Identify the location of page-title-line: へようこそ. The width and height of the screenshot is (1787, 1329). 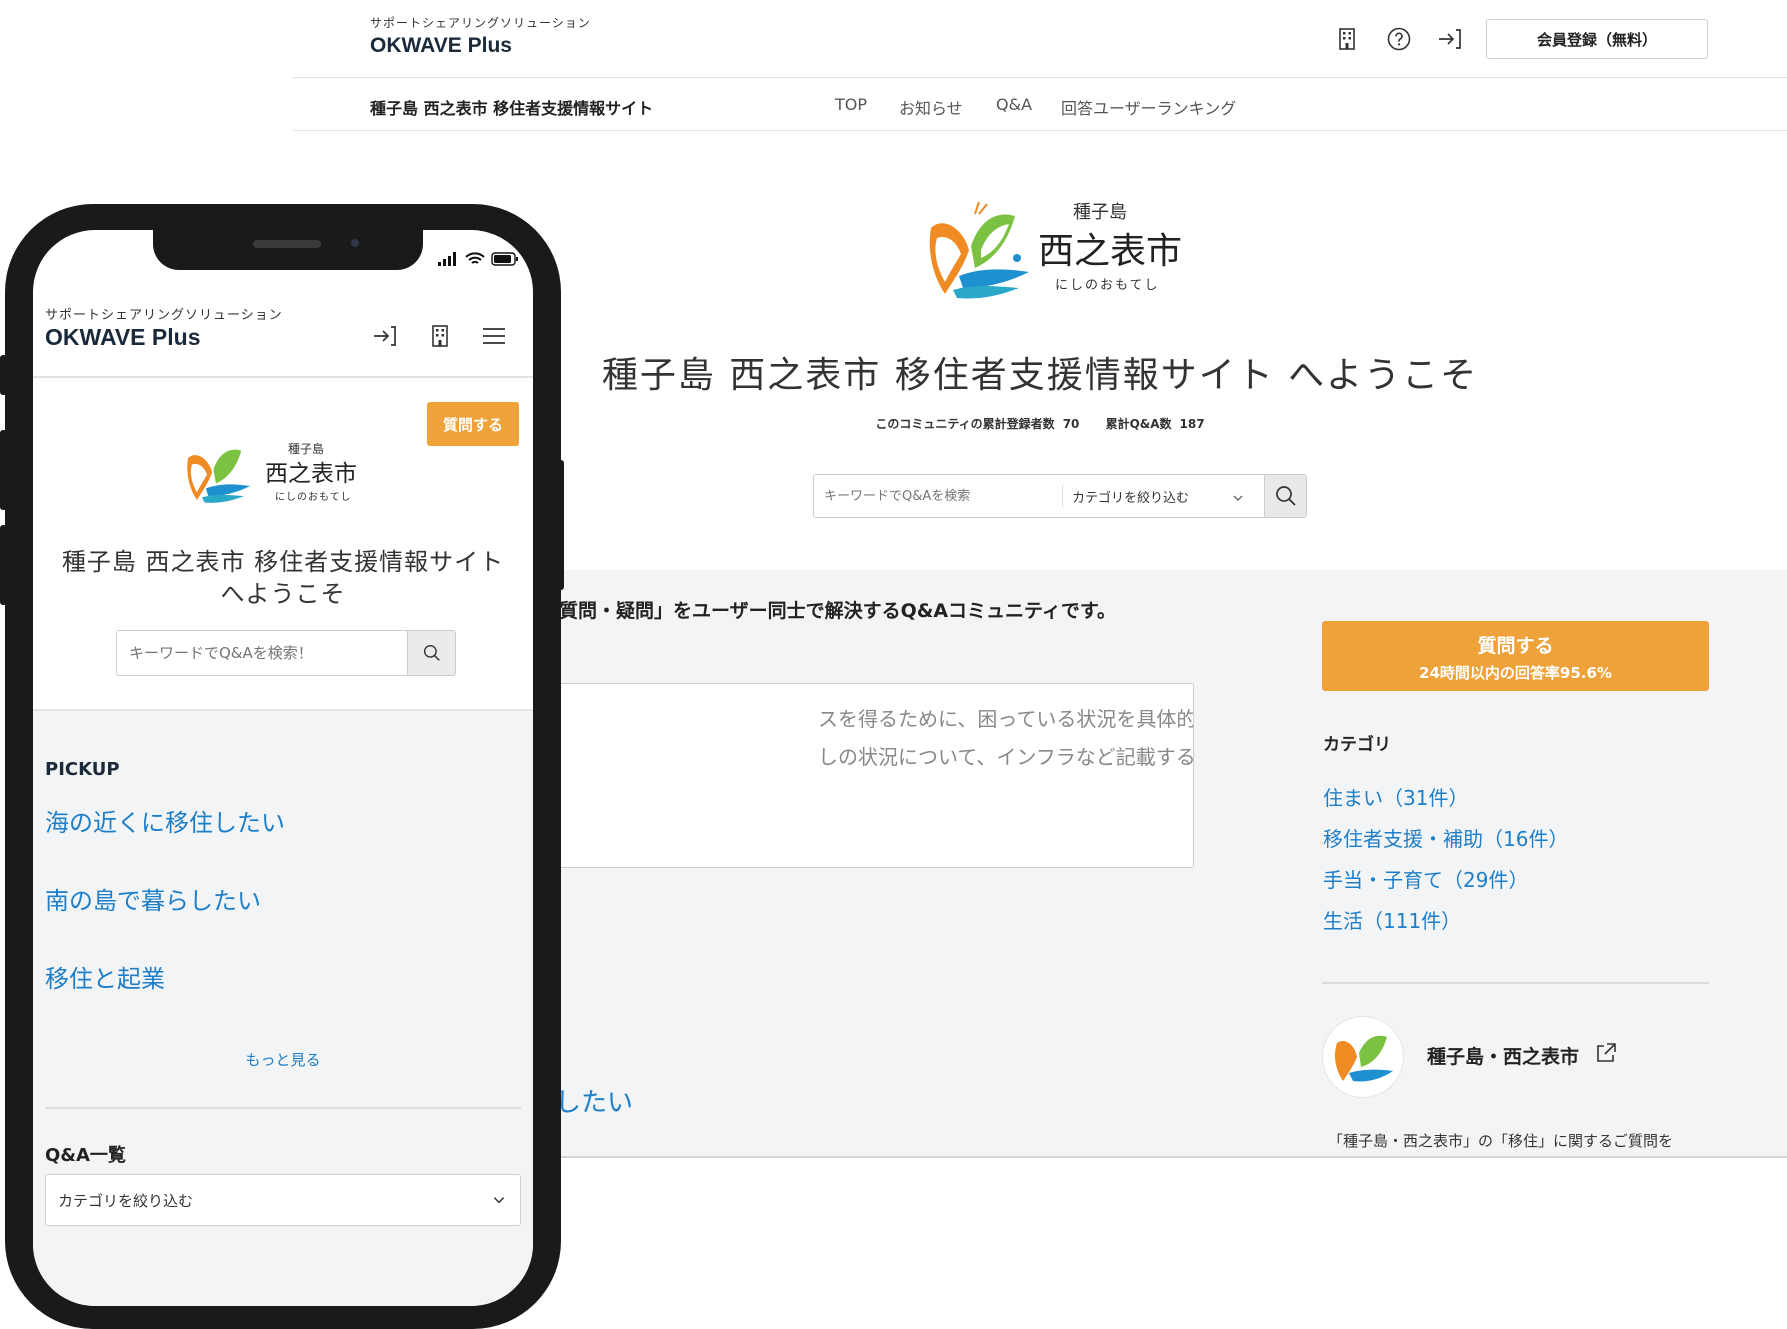
(283, 594).